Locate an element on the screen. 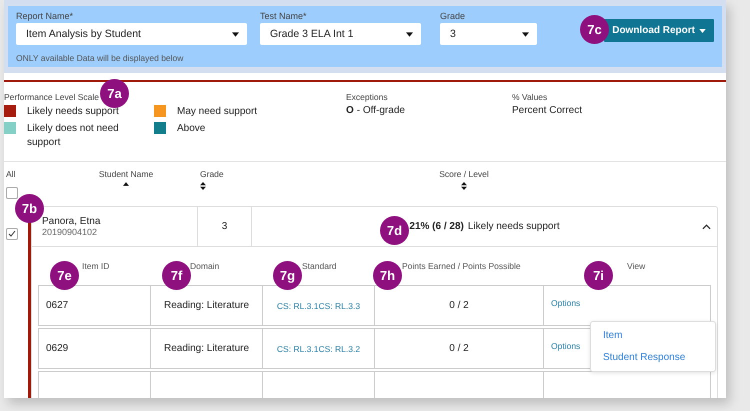  callout-badge: 7d is located at coordinates (394, 230).